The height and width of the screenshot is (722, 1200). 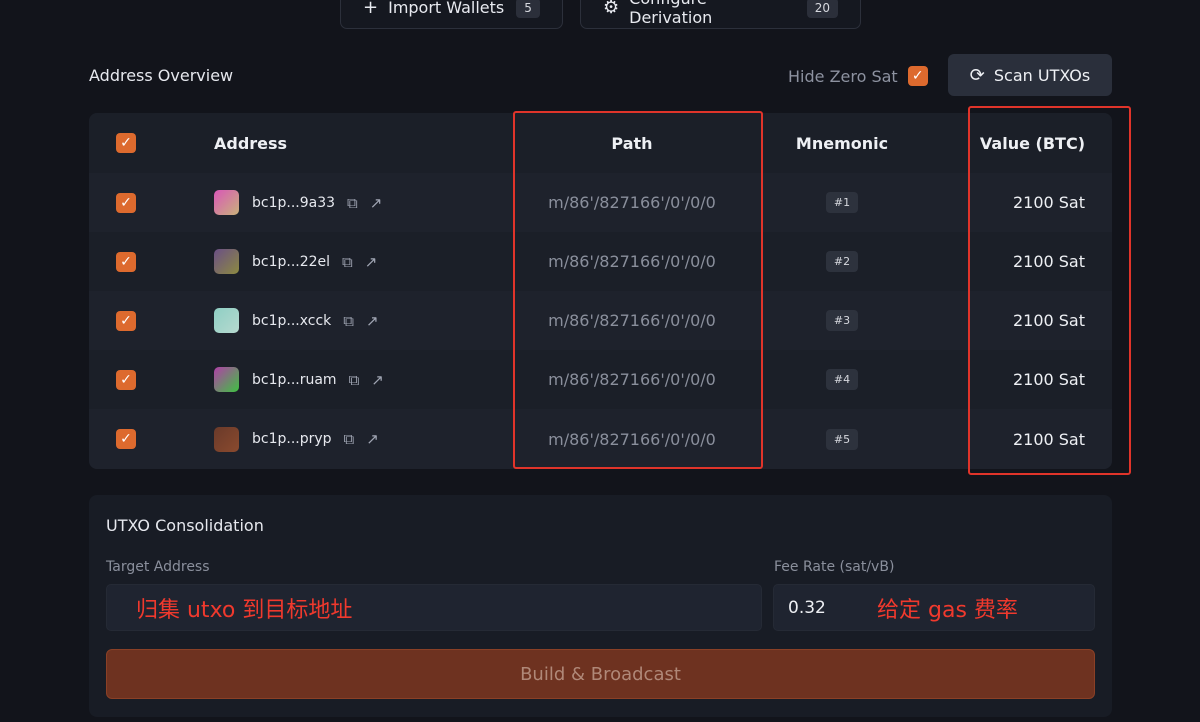 I want to click on import-wallets-button: + Import Wallets 5, so click(x=451, y=14).